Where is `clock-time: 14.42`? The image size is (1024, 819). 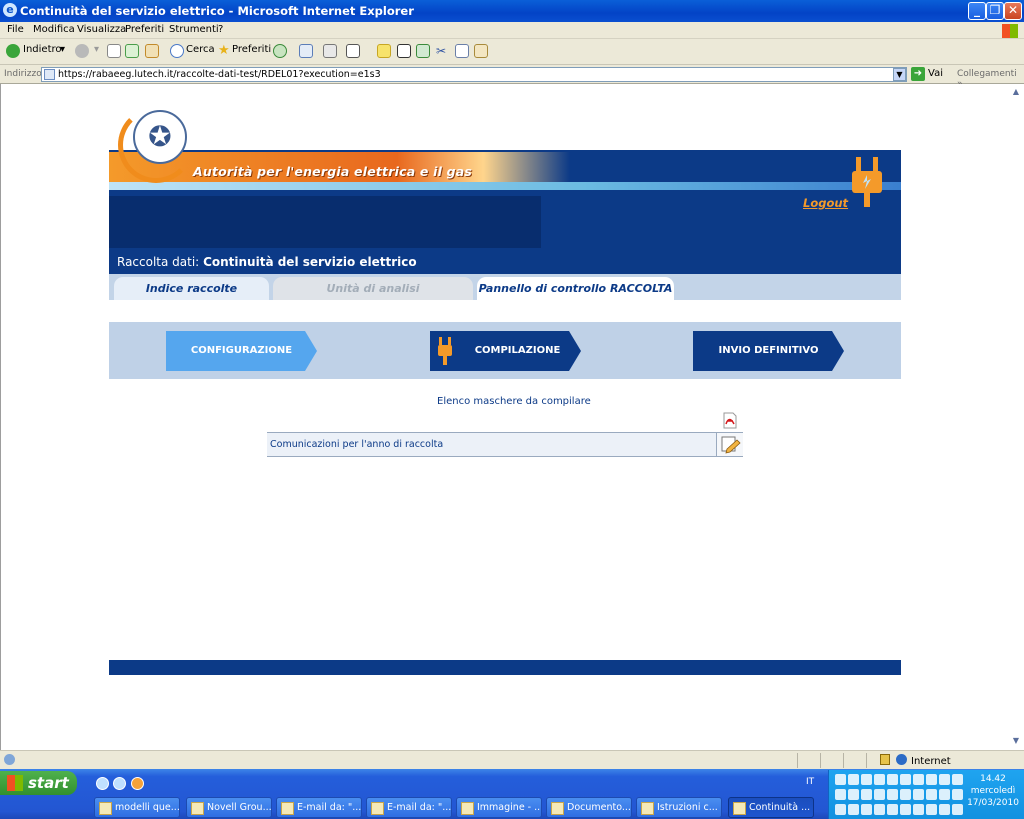 clock-time: 14.42 is located at coordinates (993, 779).